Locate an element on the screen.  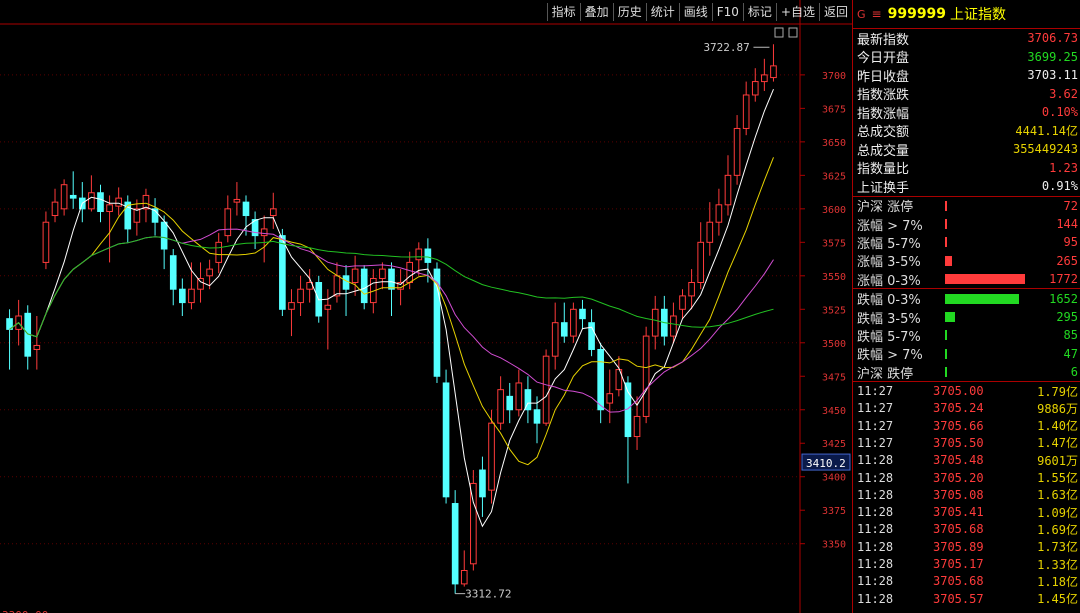
tick-price: 3705.24 is located at coordinates (958, 408).